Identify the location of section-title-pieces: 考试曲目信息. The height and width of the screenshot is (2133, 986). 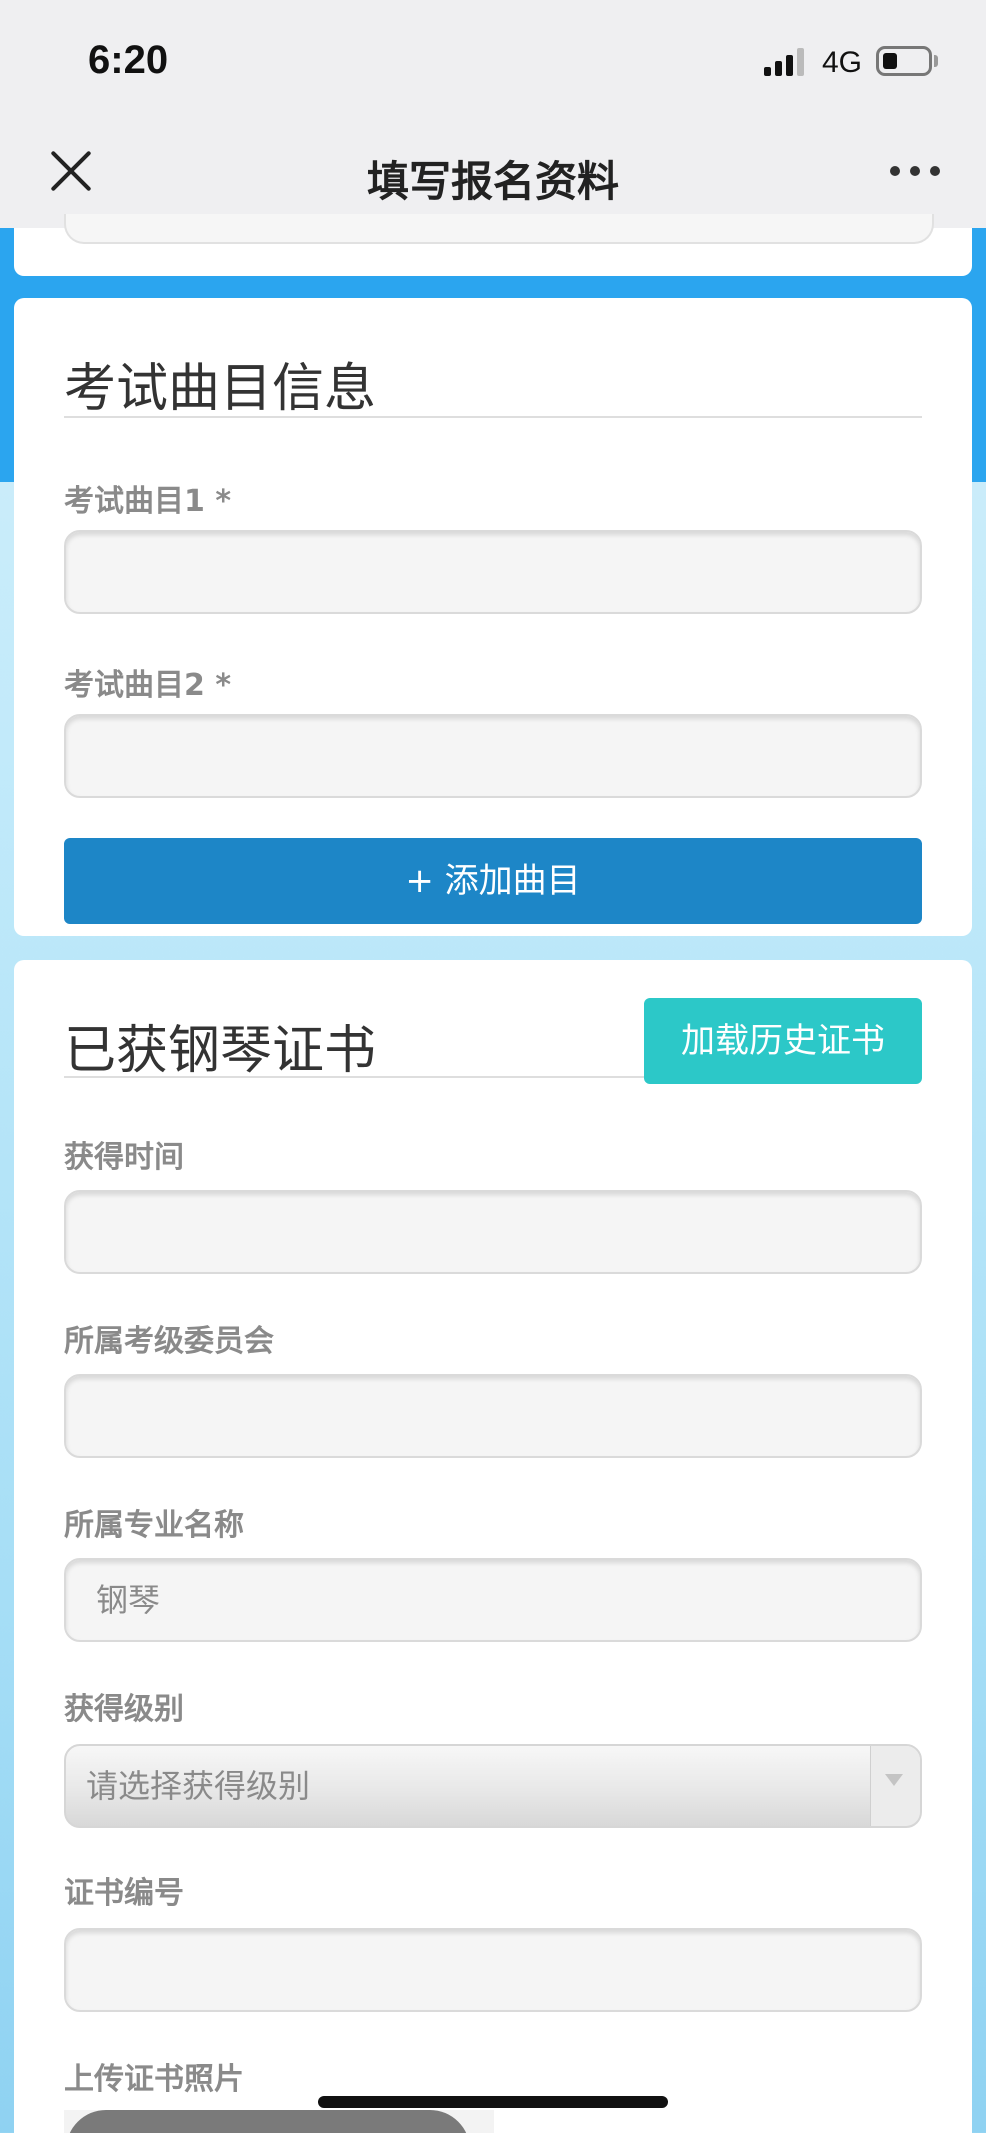
(220, 389).